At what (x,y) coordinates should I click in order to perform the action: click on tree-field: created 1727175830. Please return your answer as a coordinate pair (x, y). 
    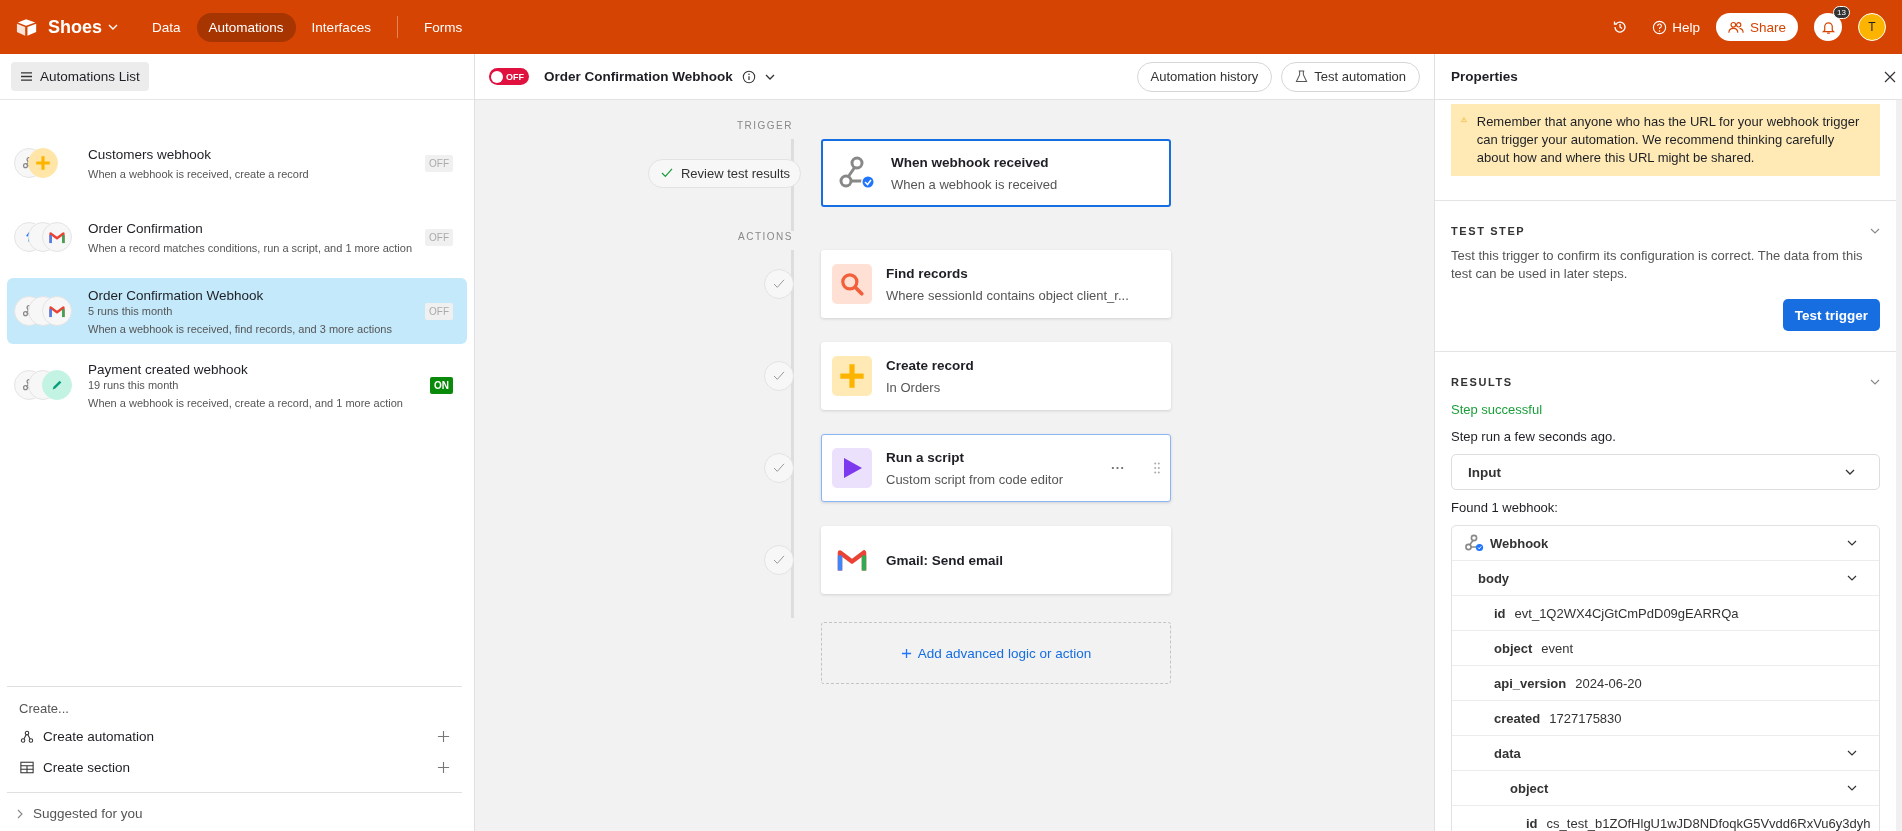
    Looking at the image, I should click on (1665, 718).